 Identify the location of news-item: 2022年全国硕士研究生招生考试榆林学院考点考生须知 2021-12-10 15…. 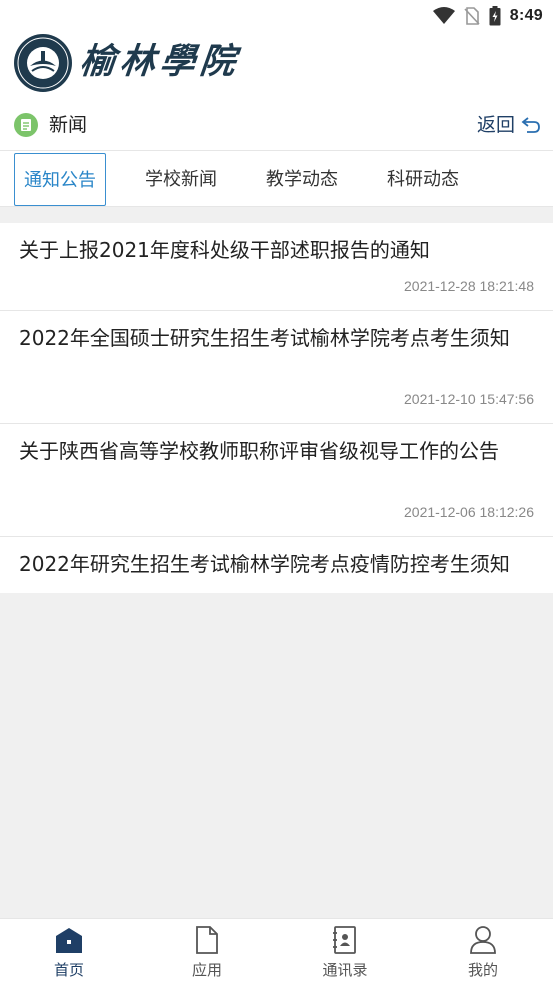
(276, 367).